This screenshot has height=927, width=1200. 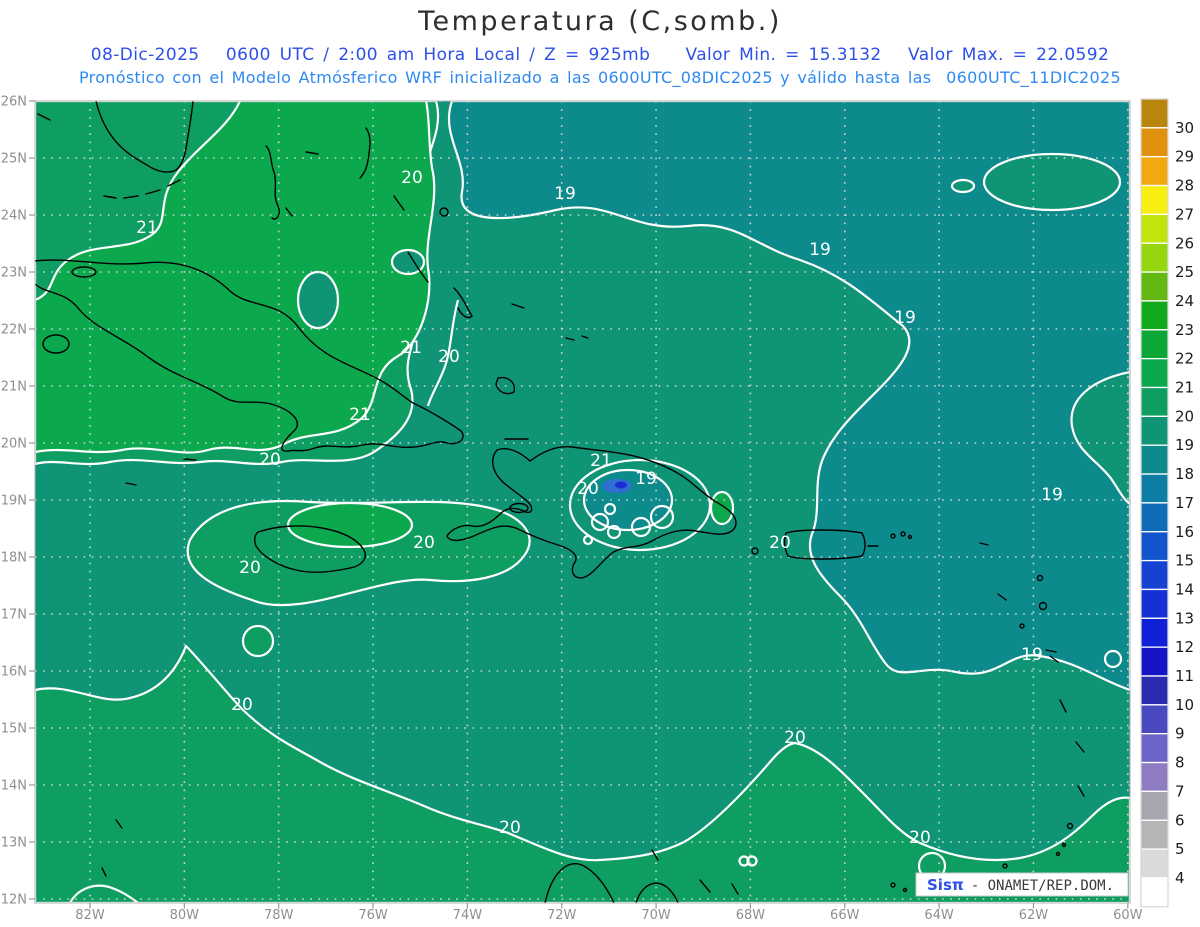 What do you see at coordinates (468, 915) in the screenshot?
I see `lon-label: 74W` at bounding box center [468, 915].